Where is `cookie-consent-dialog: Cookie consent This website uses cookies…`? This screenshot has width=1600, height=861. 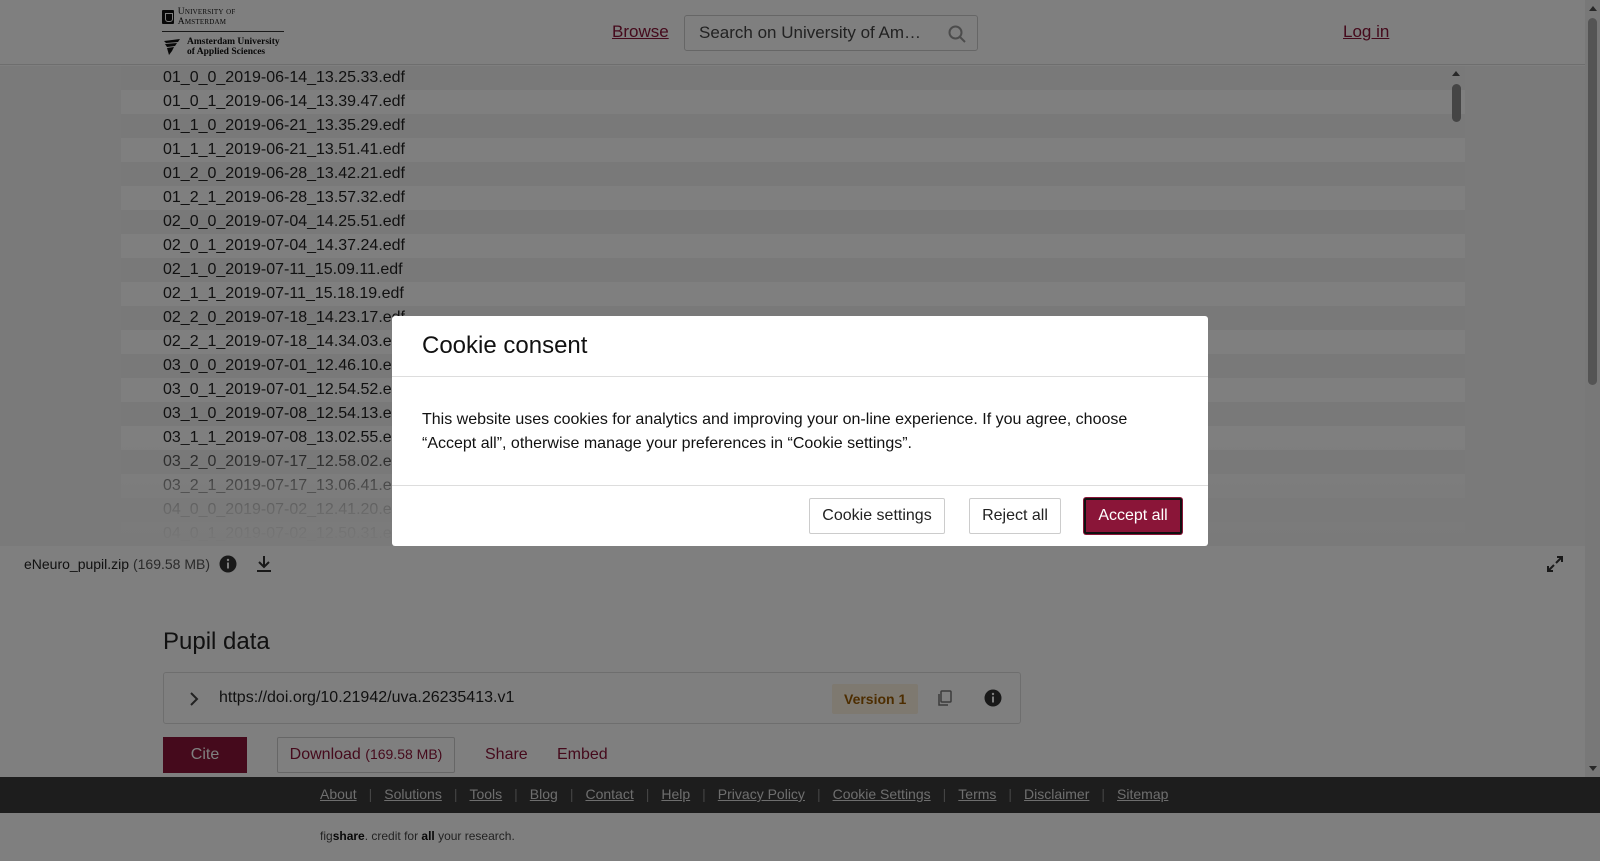
cookie-consent-dialog: Cookie consent This website uses cookies… is located at coordinates (800, 431).